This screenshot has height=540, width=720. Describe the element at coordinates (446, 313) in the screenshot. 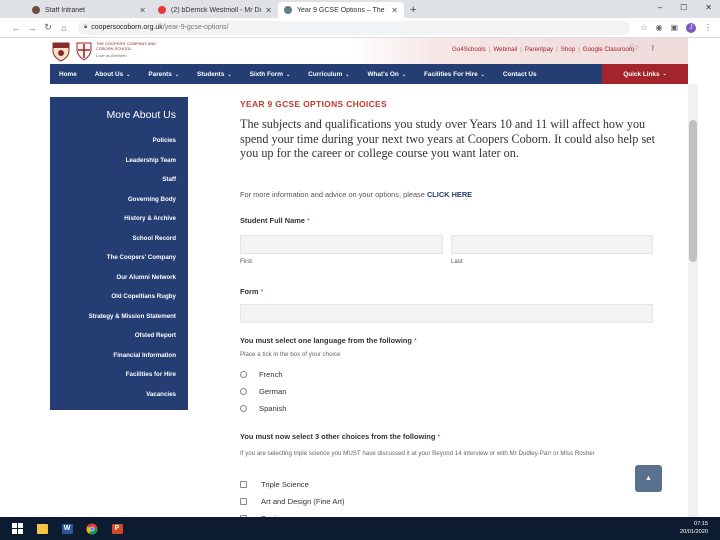

I see `form-field` at that location.